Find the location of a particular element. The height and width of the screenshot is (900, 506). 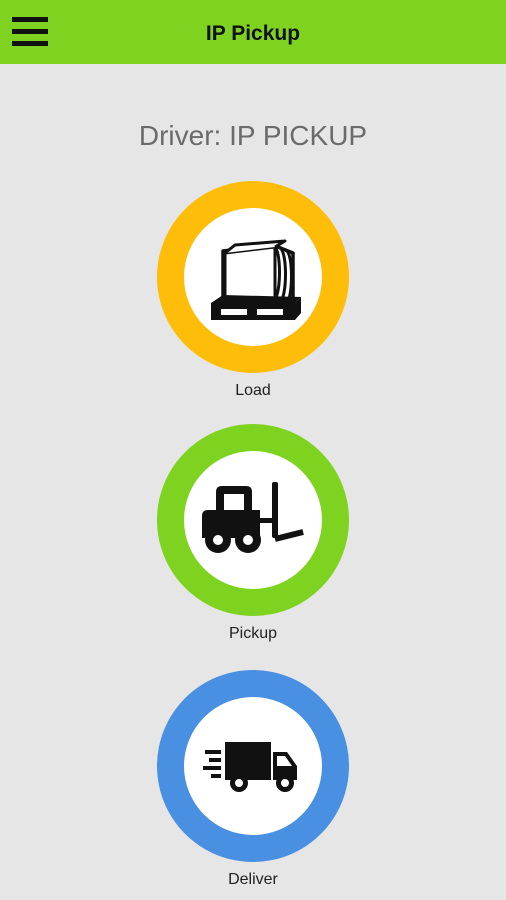

pickup-ring is located at coordinates (253, 520).